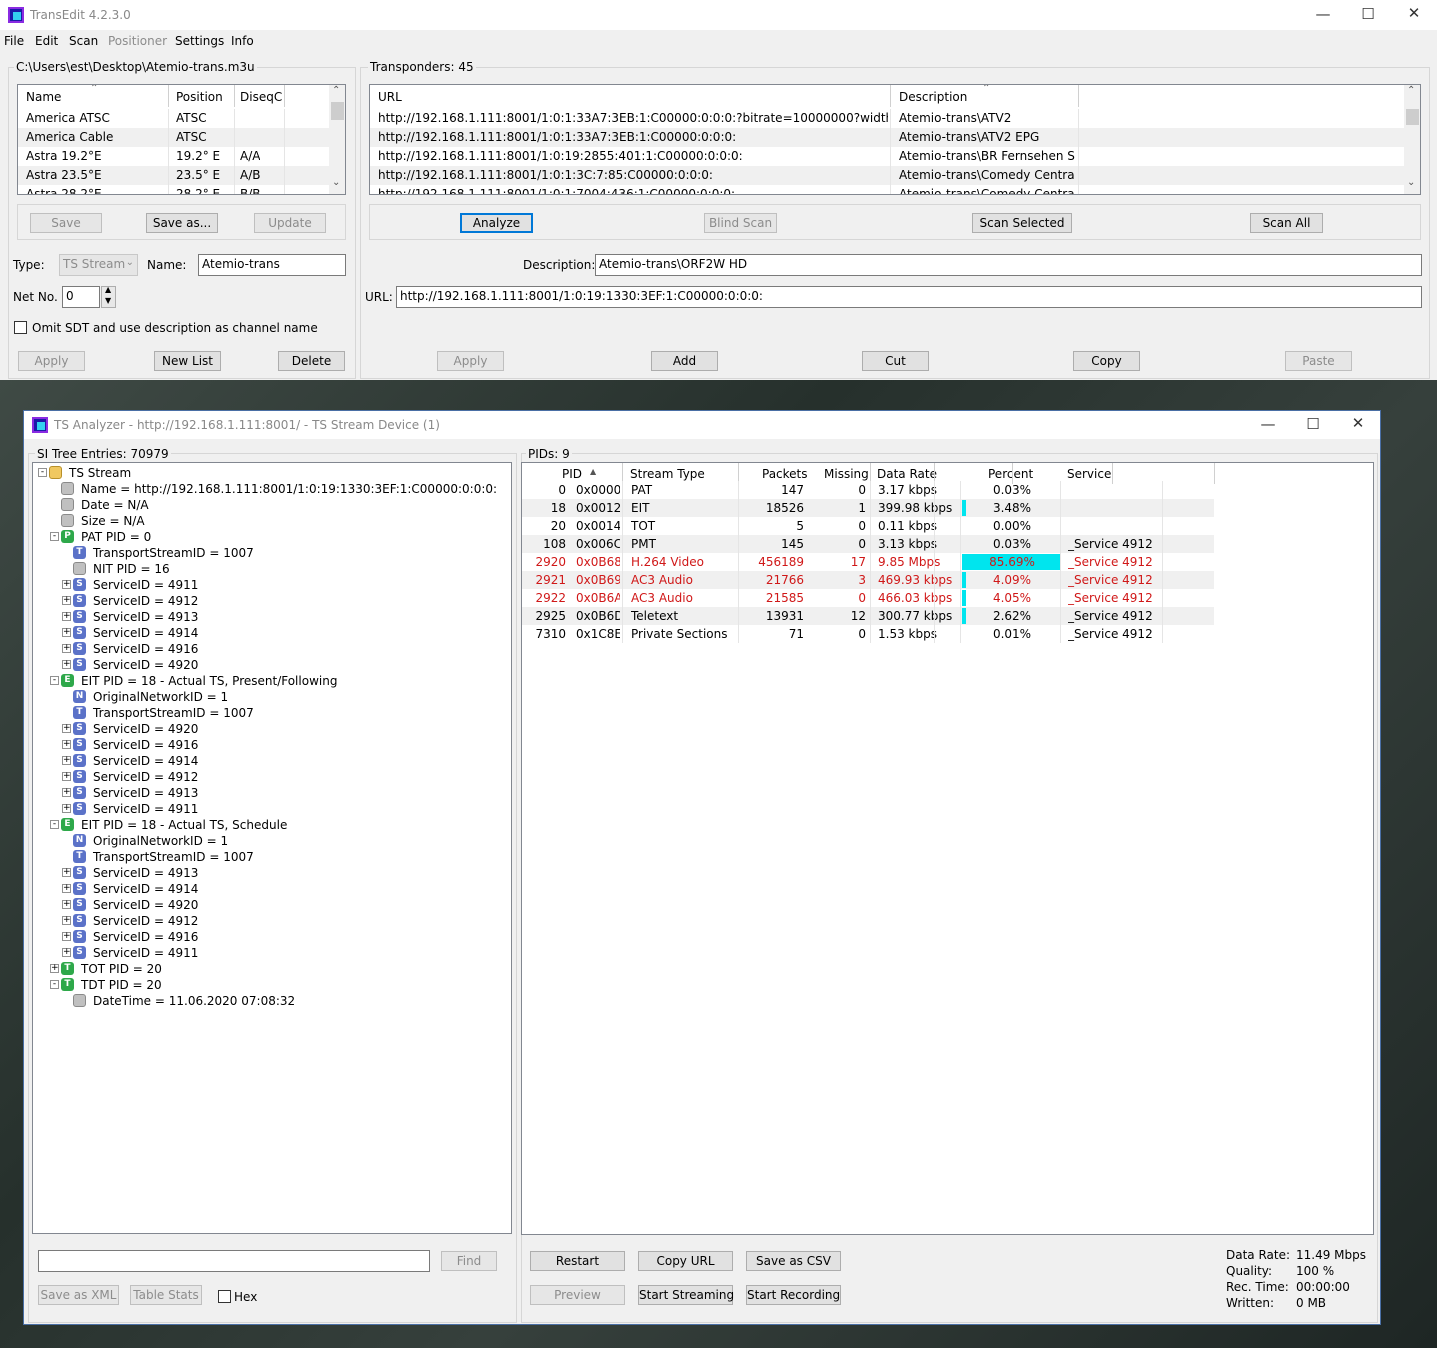  What do you see at coordinates (272, 569) in the screenshot?
I see `tree-node: NIT PID = 16` at bounding box center [272, 569].